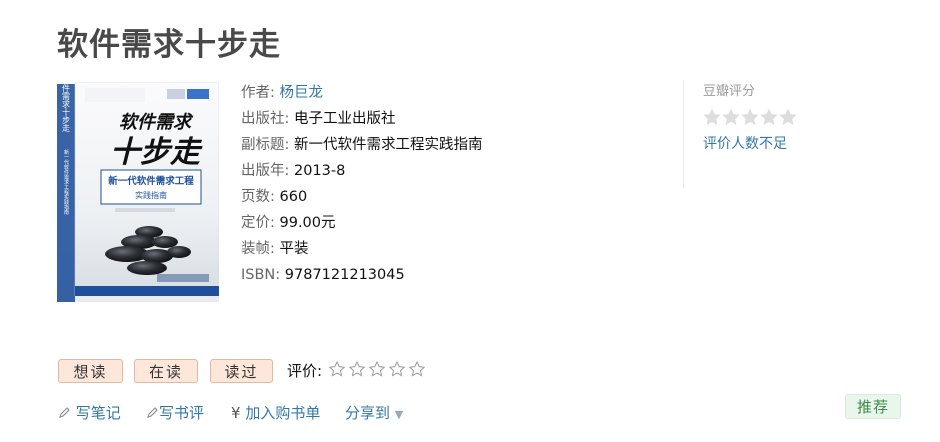  What do you see at coordinates (729, 91) in the screenshot?
I see `rating-title: 豆瓣评分` at bounding box center [729, 91].